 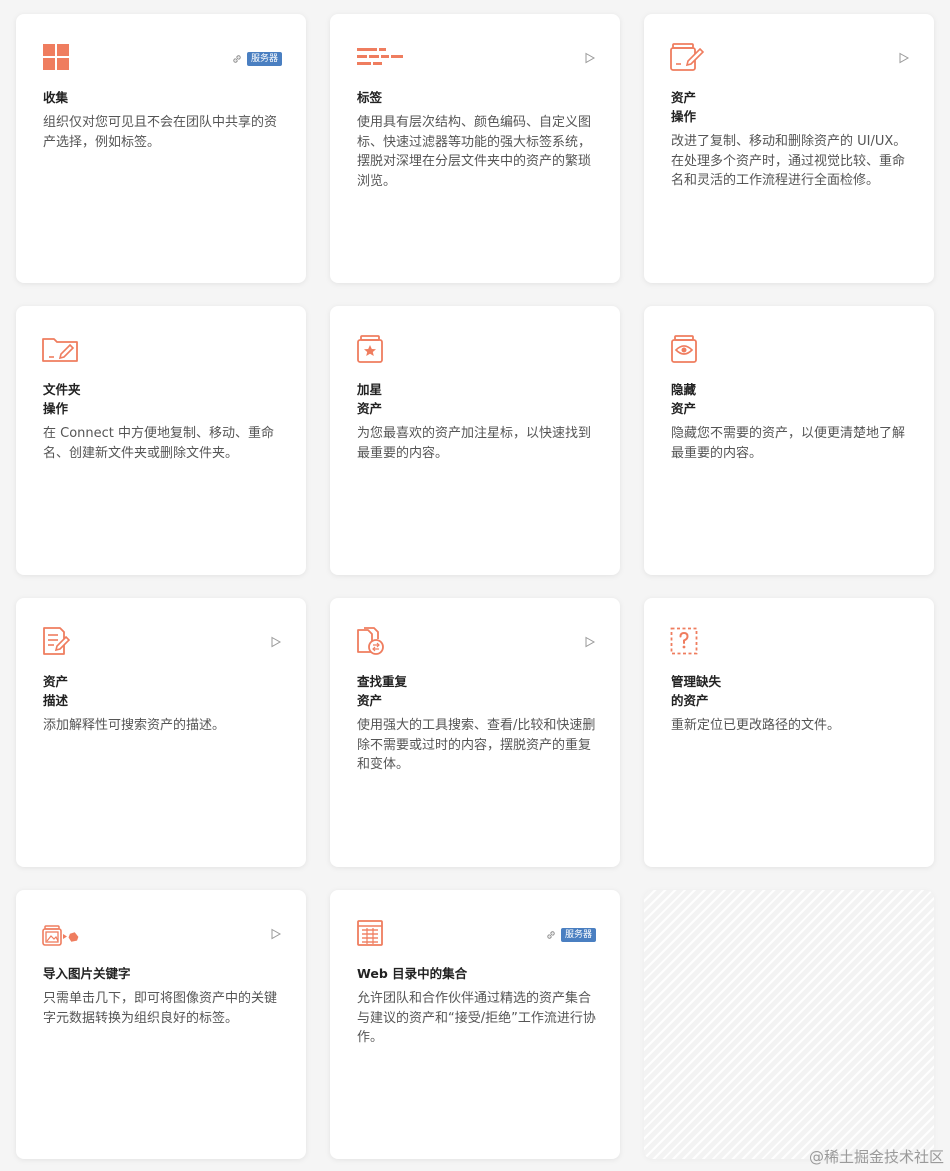 What do you see at coordinates (696, 691) in the screenshot?
I see `card-title: 管理缺失 的资产` at bounding box center [696, 691].